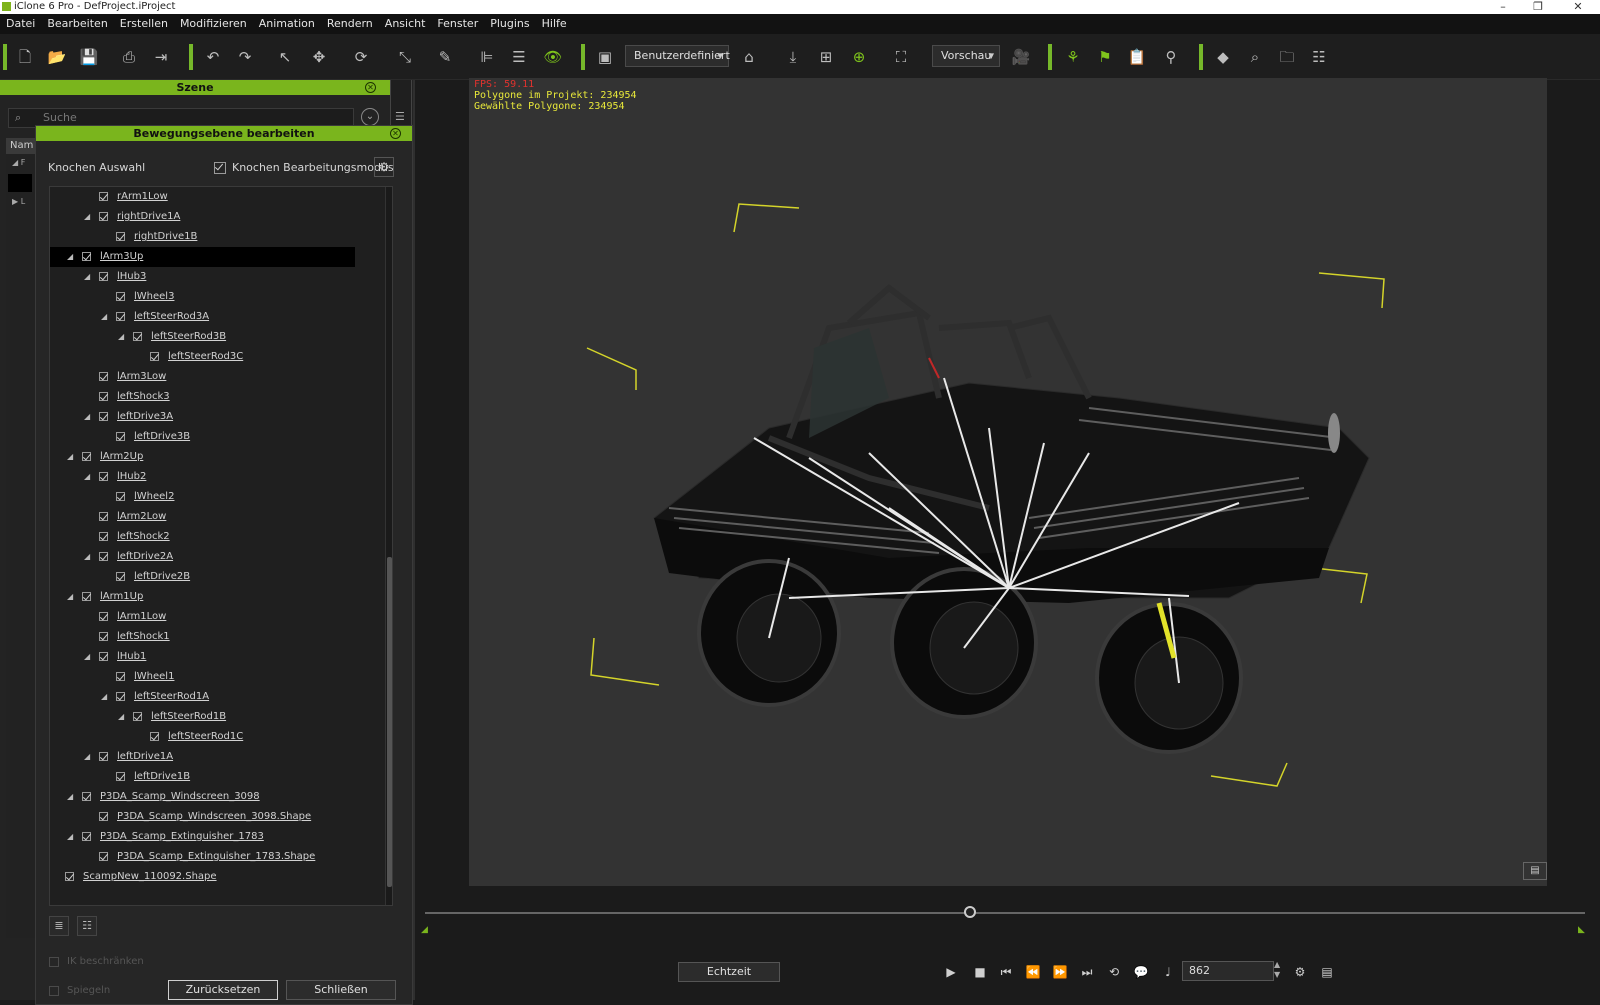 Image resolution: width=1600 pixels, height=1005 pixels. Describe the element at coordinates (859, 57) in the screenshot. I see `gizmo-icon: ⊕` at that location.